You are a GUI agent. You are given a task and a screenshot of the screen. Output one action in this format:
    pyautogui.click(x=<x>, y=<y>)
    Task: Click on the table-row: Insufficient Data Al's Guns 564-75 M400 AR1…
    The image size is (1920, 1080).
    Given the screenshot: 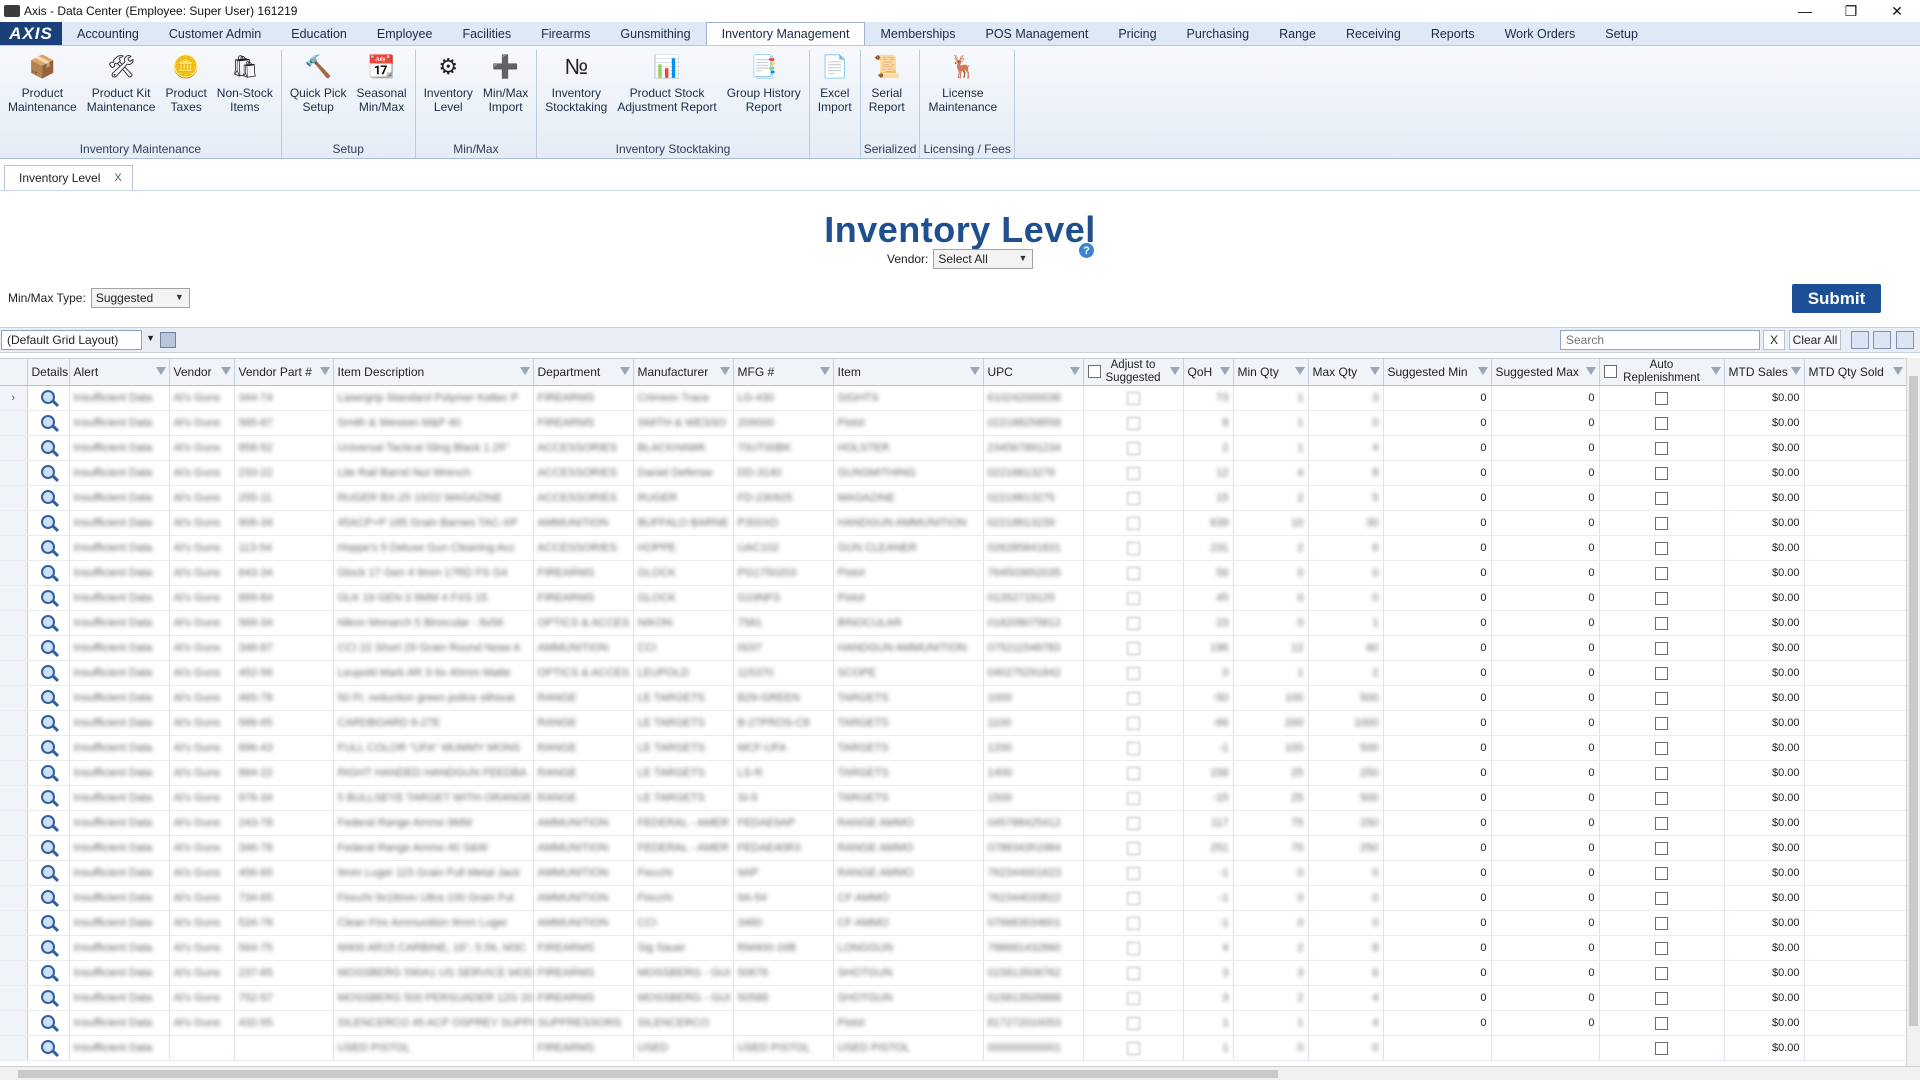 What is the action you would take?
    pyautogui.click(x=953, y=948)
    